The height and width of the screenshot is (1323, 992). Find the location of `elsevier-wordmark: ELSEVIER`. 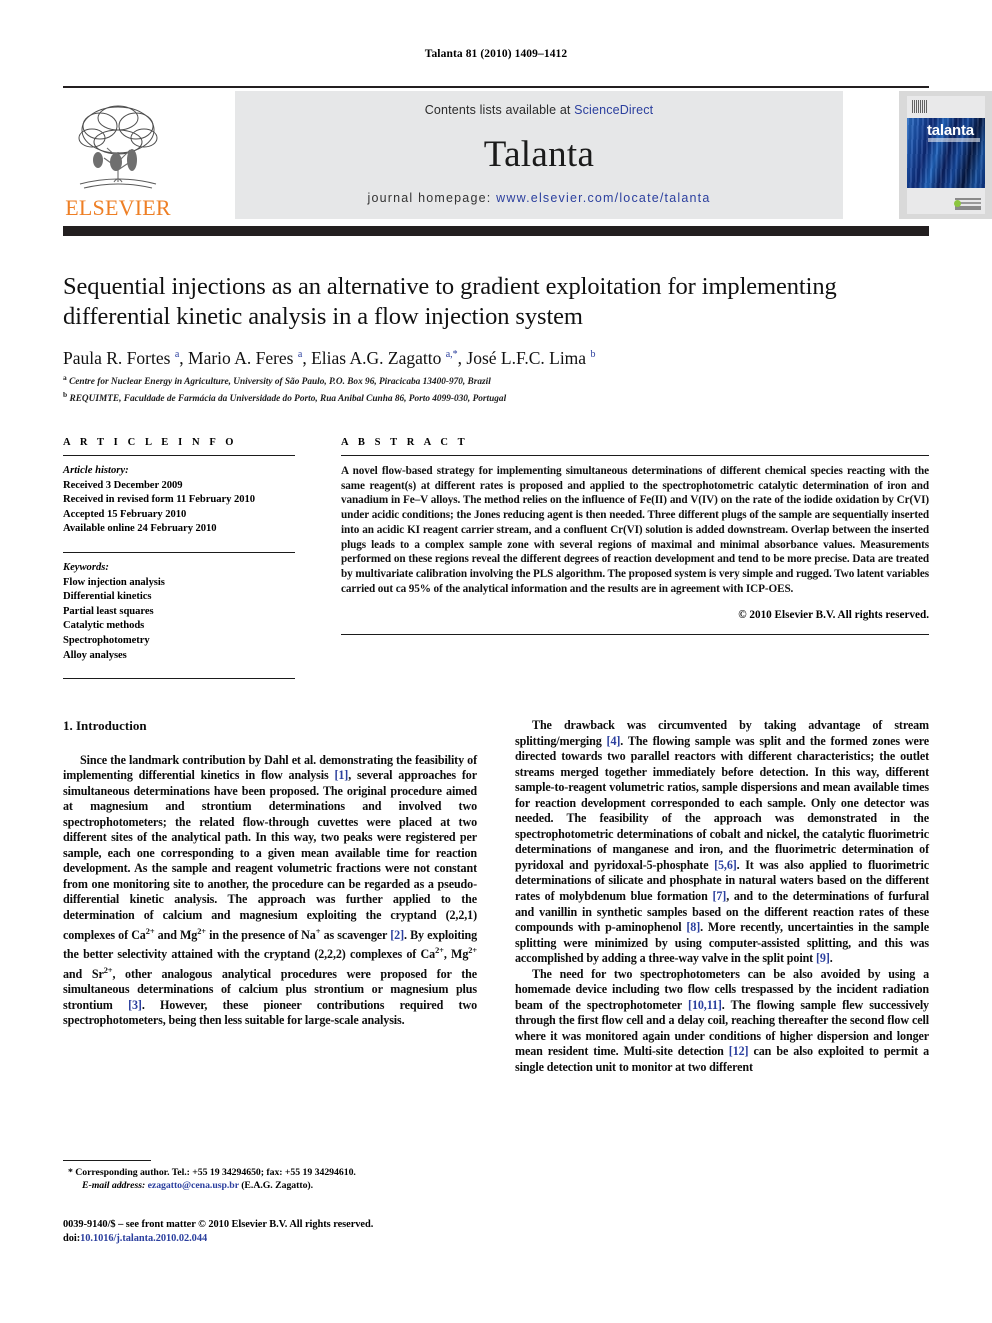

elsevier-wordmark: ELSEVIER is located at coordinates (118, 207).